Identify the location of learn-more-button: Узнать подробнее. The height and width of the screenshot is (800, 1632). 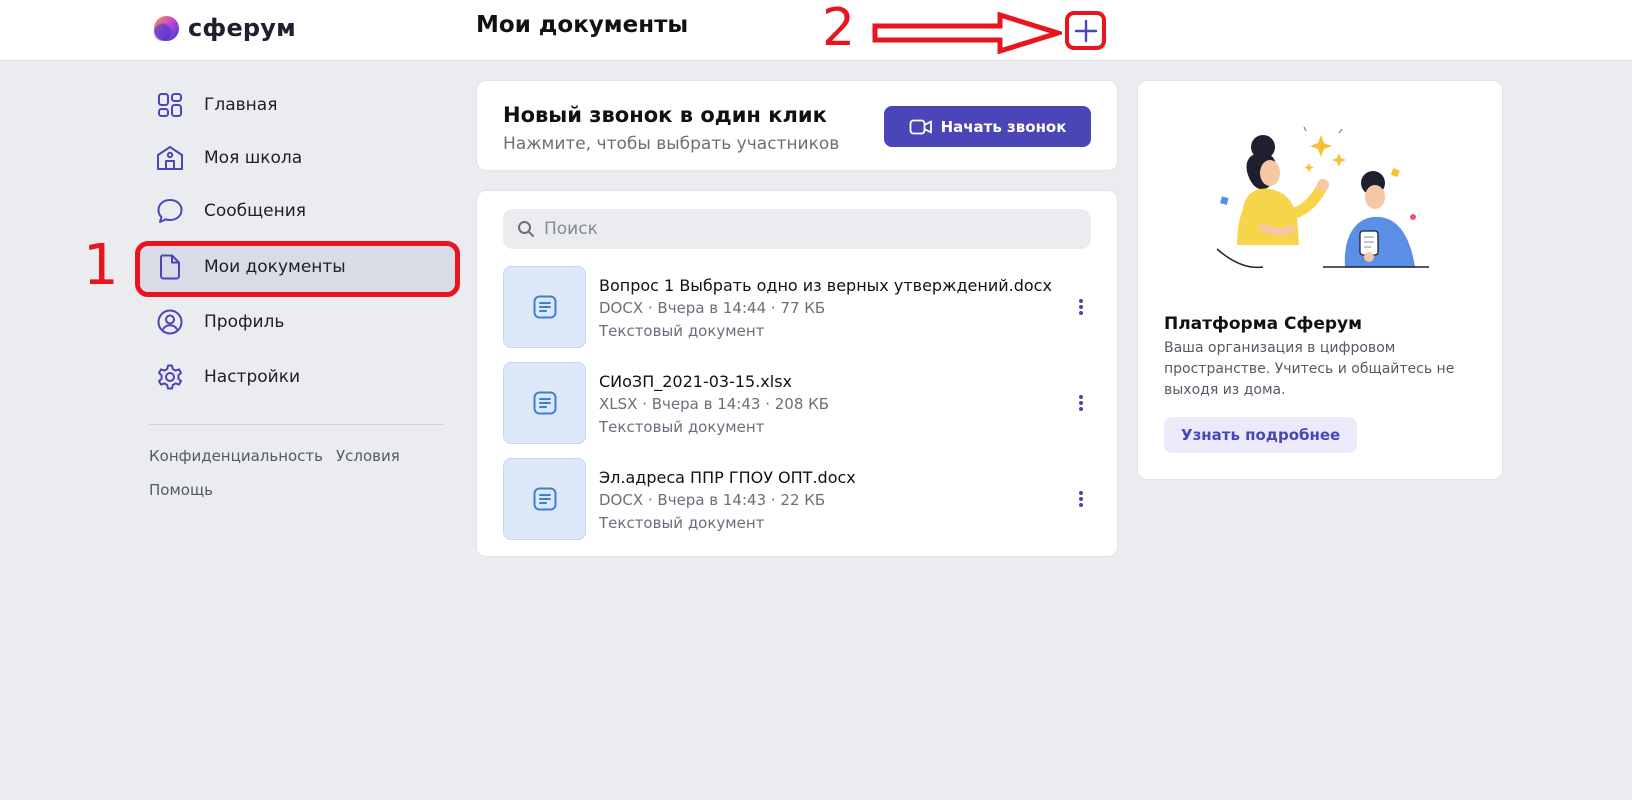
(1261, 435).